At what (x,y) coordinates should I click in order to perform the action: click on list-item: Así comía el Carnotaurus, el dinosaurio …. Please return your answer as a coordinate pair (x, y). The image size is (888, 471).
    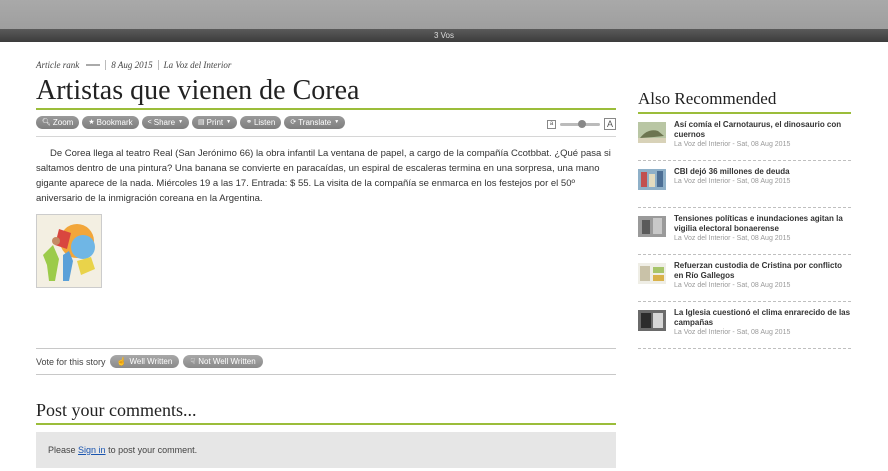
    Looking at the image, I should click on (744, 137).